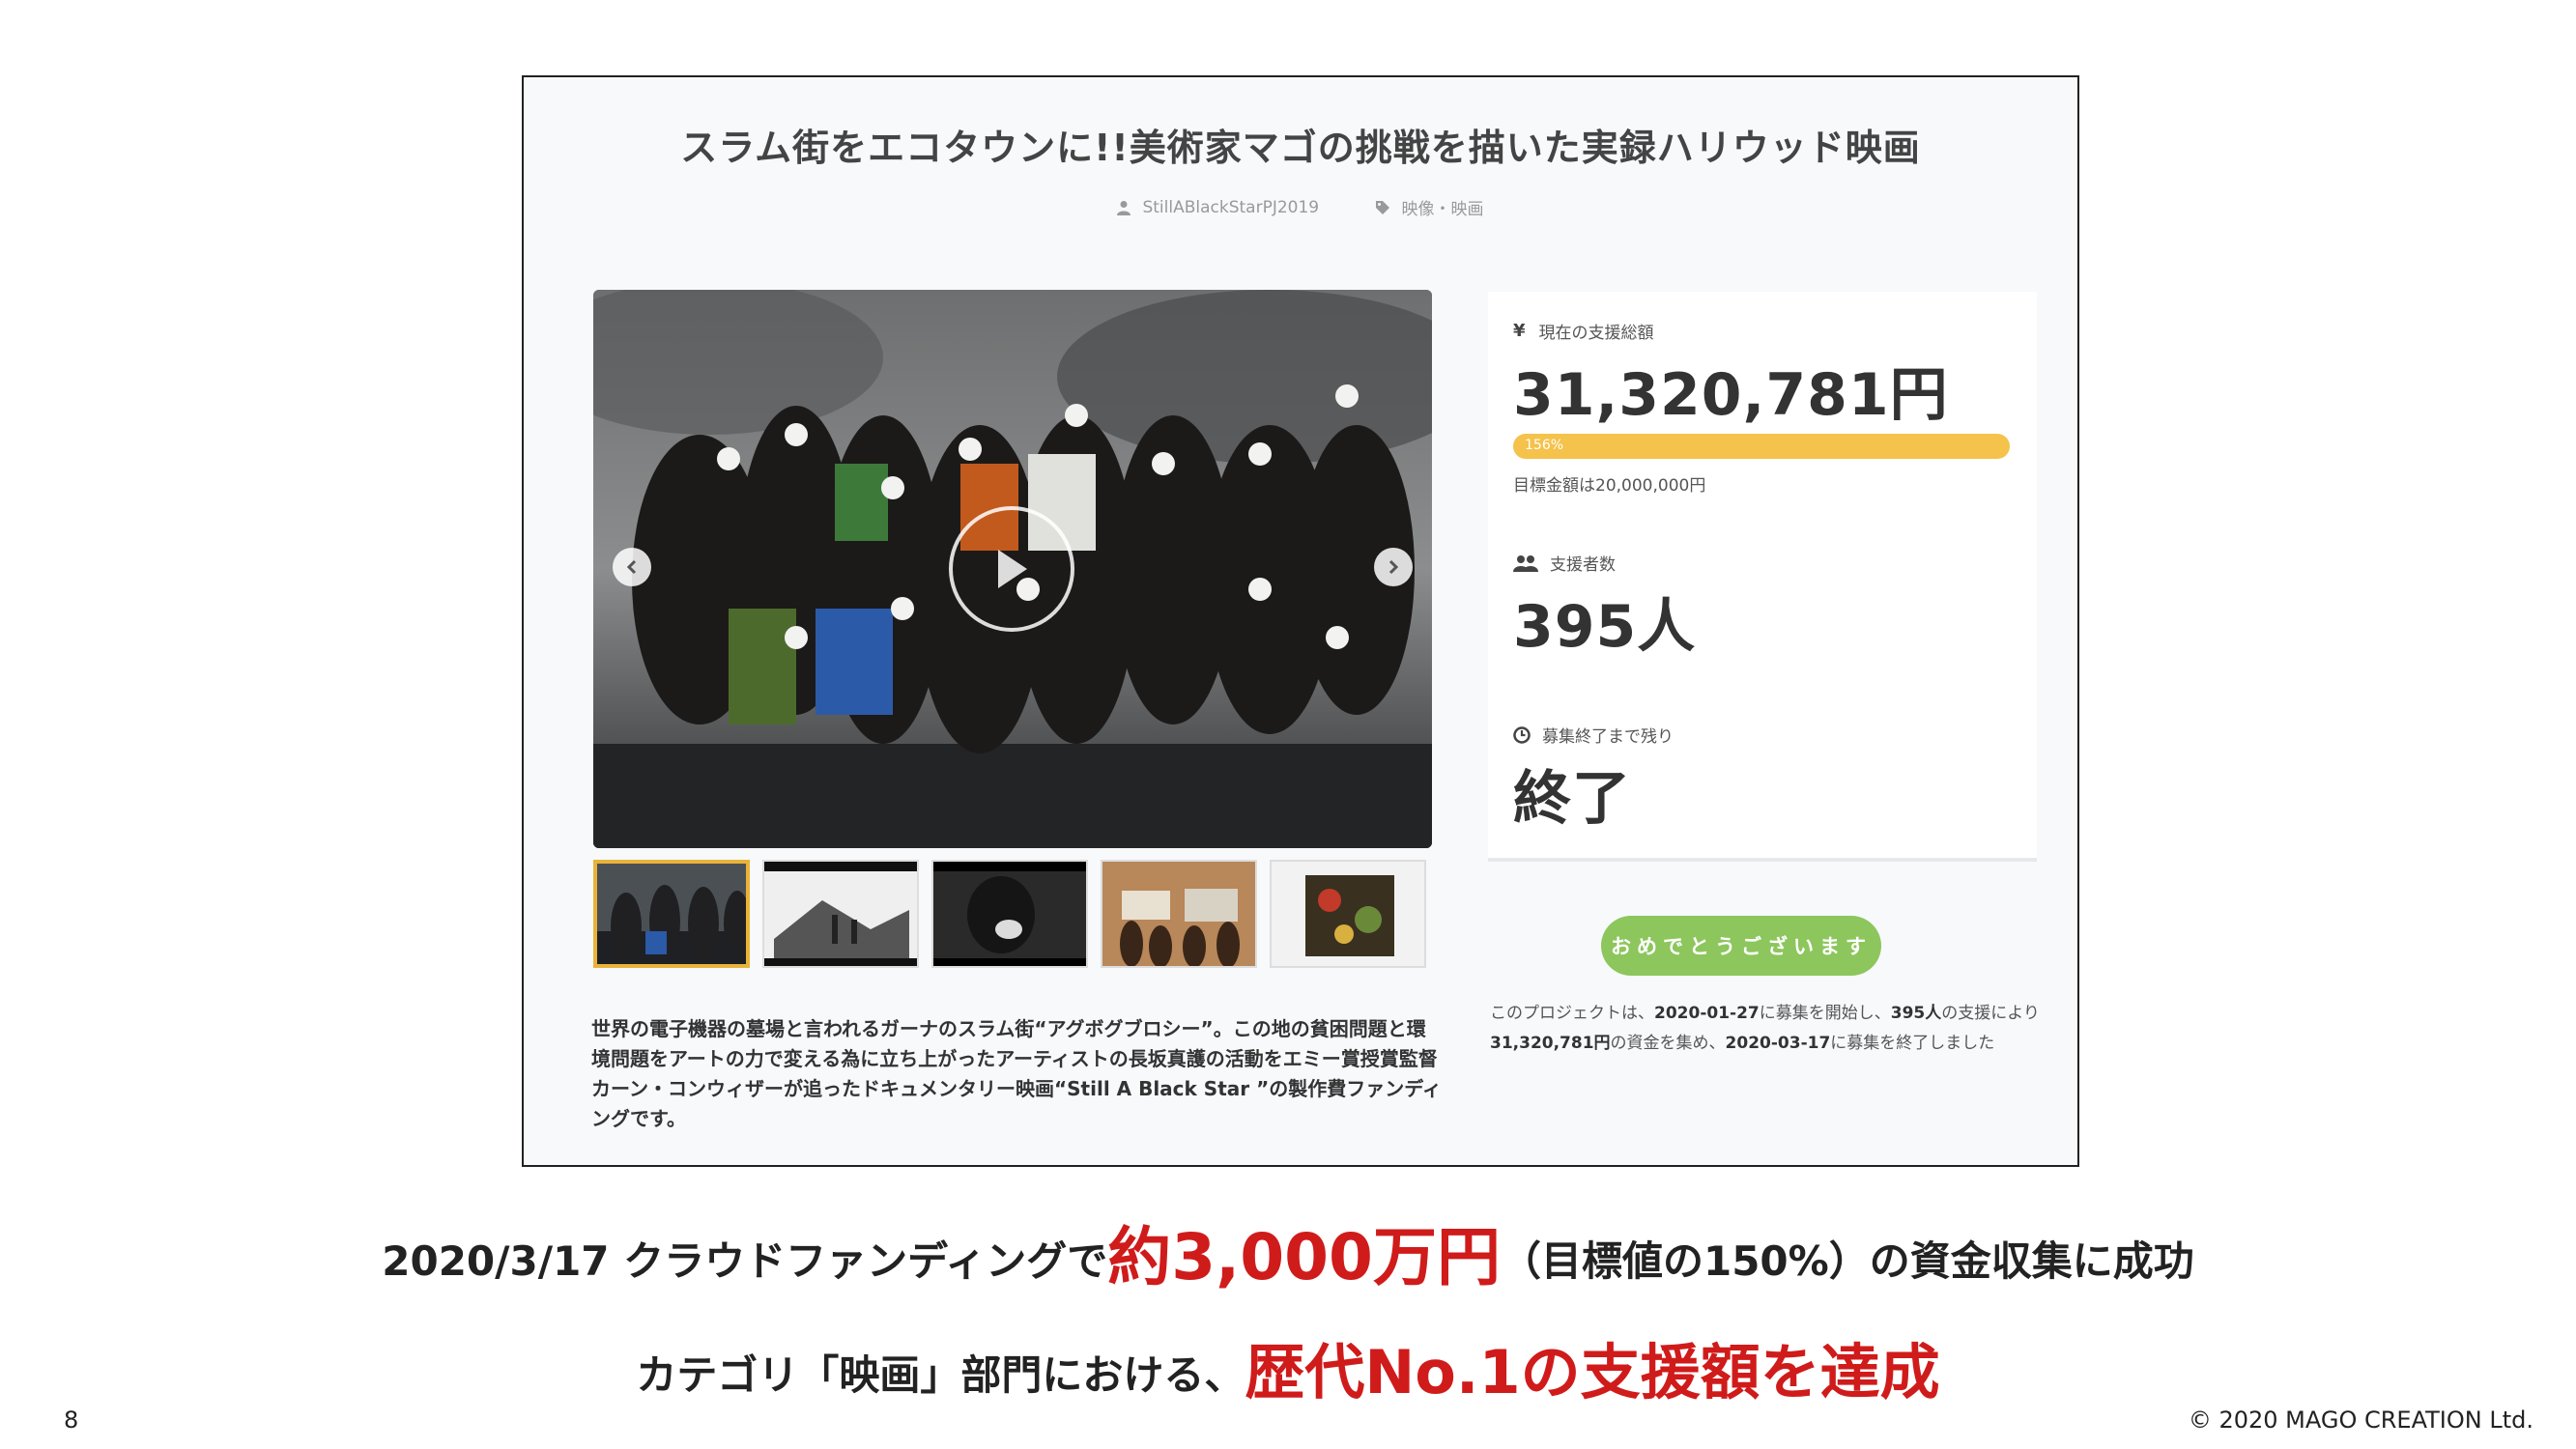  Describe the element at coordinates (1916, 1013) in the screenshot. I see `summary-supporters: 395人` at that location.